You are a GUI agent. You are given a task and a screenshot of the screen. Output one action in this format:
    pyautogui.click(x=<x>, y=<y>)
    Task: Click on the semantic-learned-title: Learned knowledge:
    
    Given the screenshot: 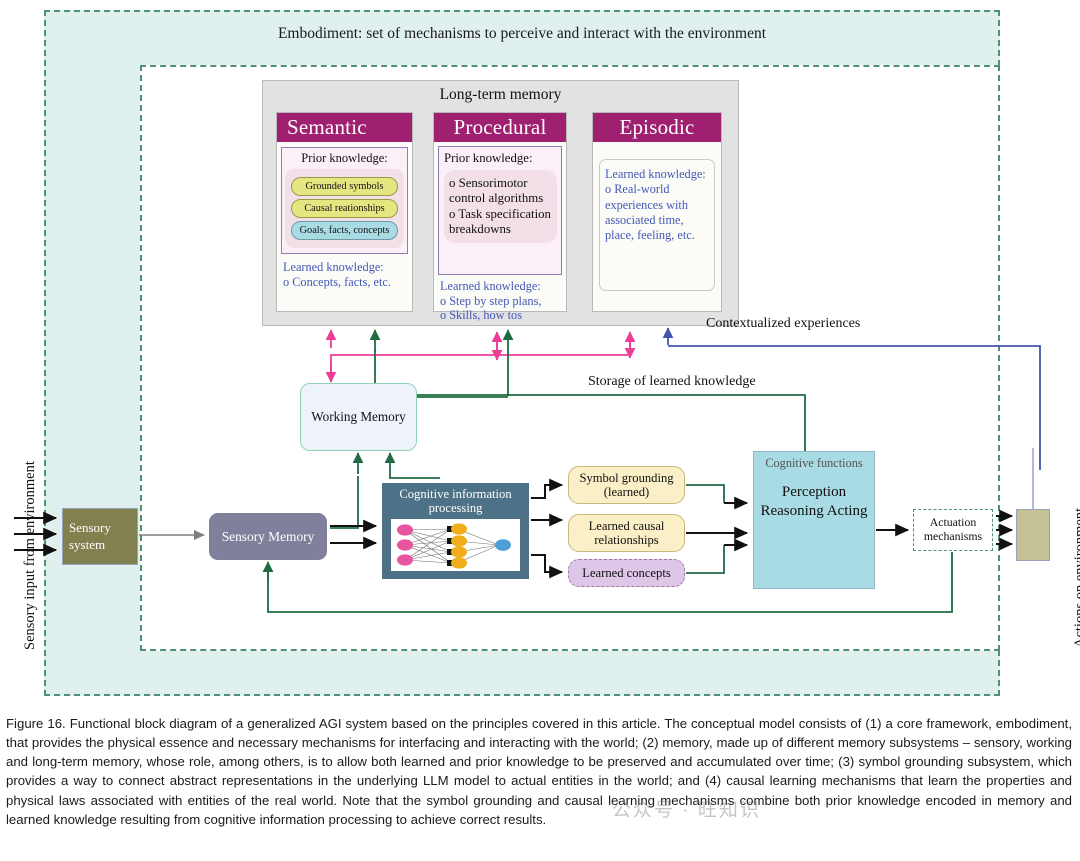 What is the action you would take?
    pyautogui.click(x=333, y=267)
    